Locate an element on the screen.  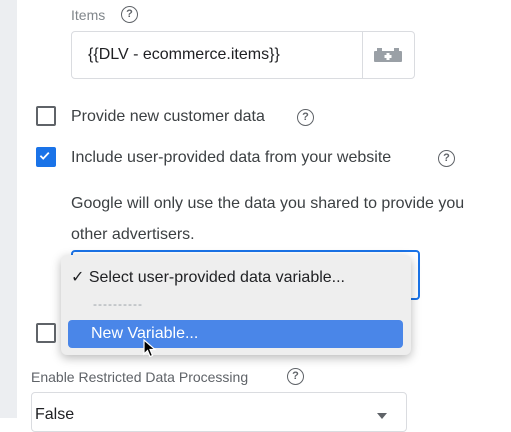
field-divider is located at coordinates (362, 55).